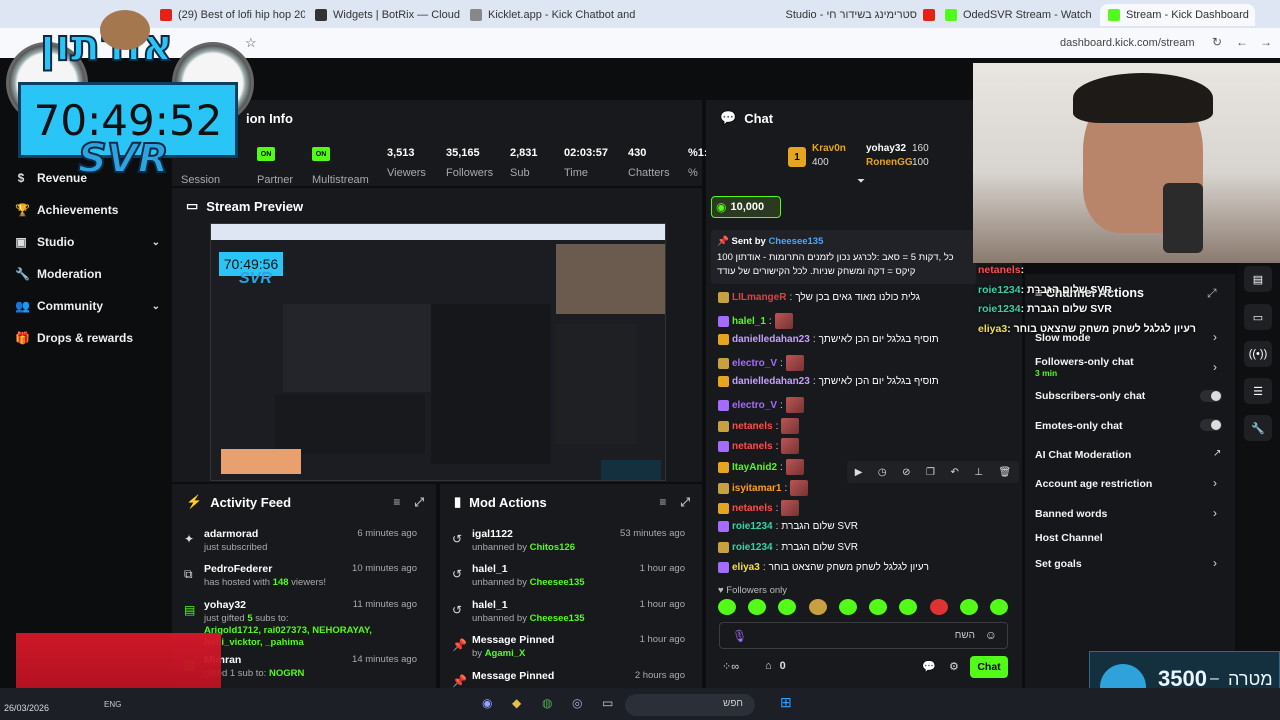 Image resolution: width=1280 pixels, height=720 pixels. Describe the element at coordinates (989, 667) in the screenshot. I see `chat-send-button: Chat` at that location.